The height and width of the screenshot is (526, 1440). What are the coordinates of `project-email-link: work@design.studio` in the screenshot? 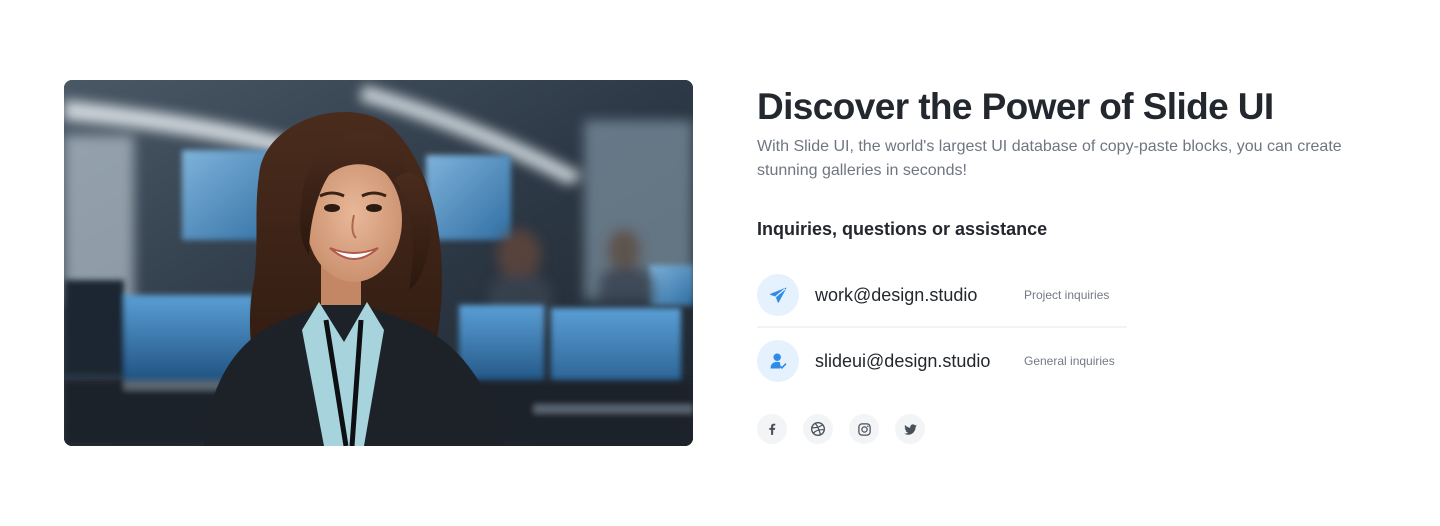 It's located at (919, 295).